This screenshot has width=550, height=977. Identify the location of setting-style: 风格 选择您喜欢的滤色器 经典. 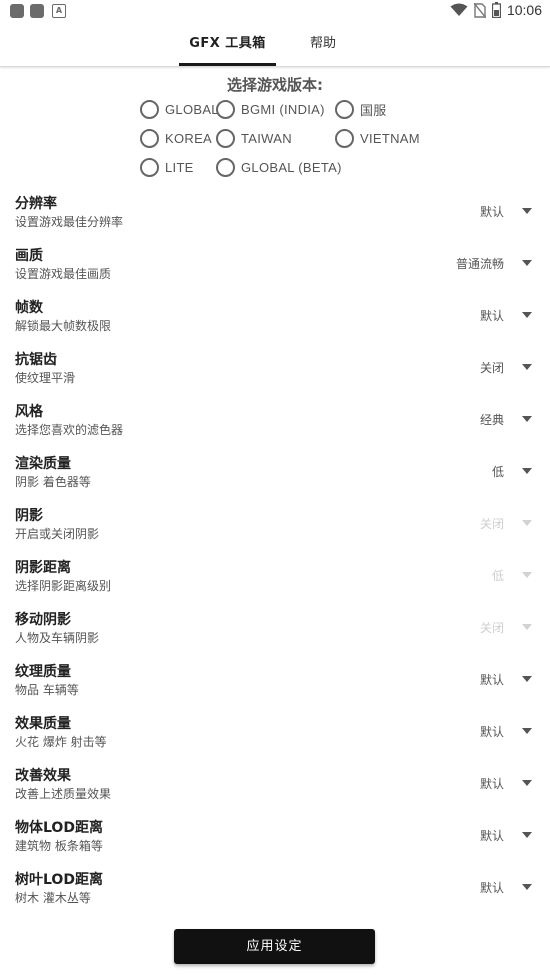
(275, 424).